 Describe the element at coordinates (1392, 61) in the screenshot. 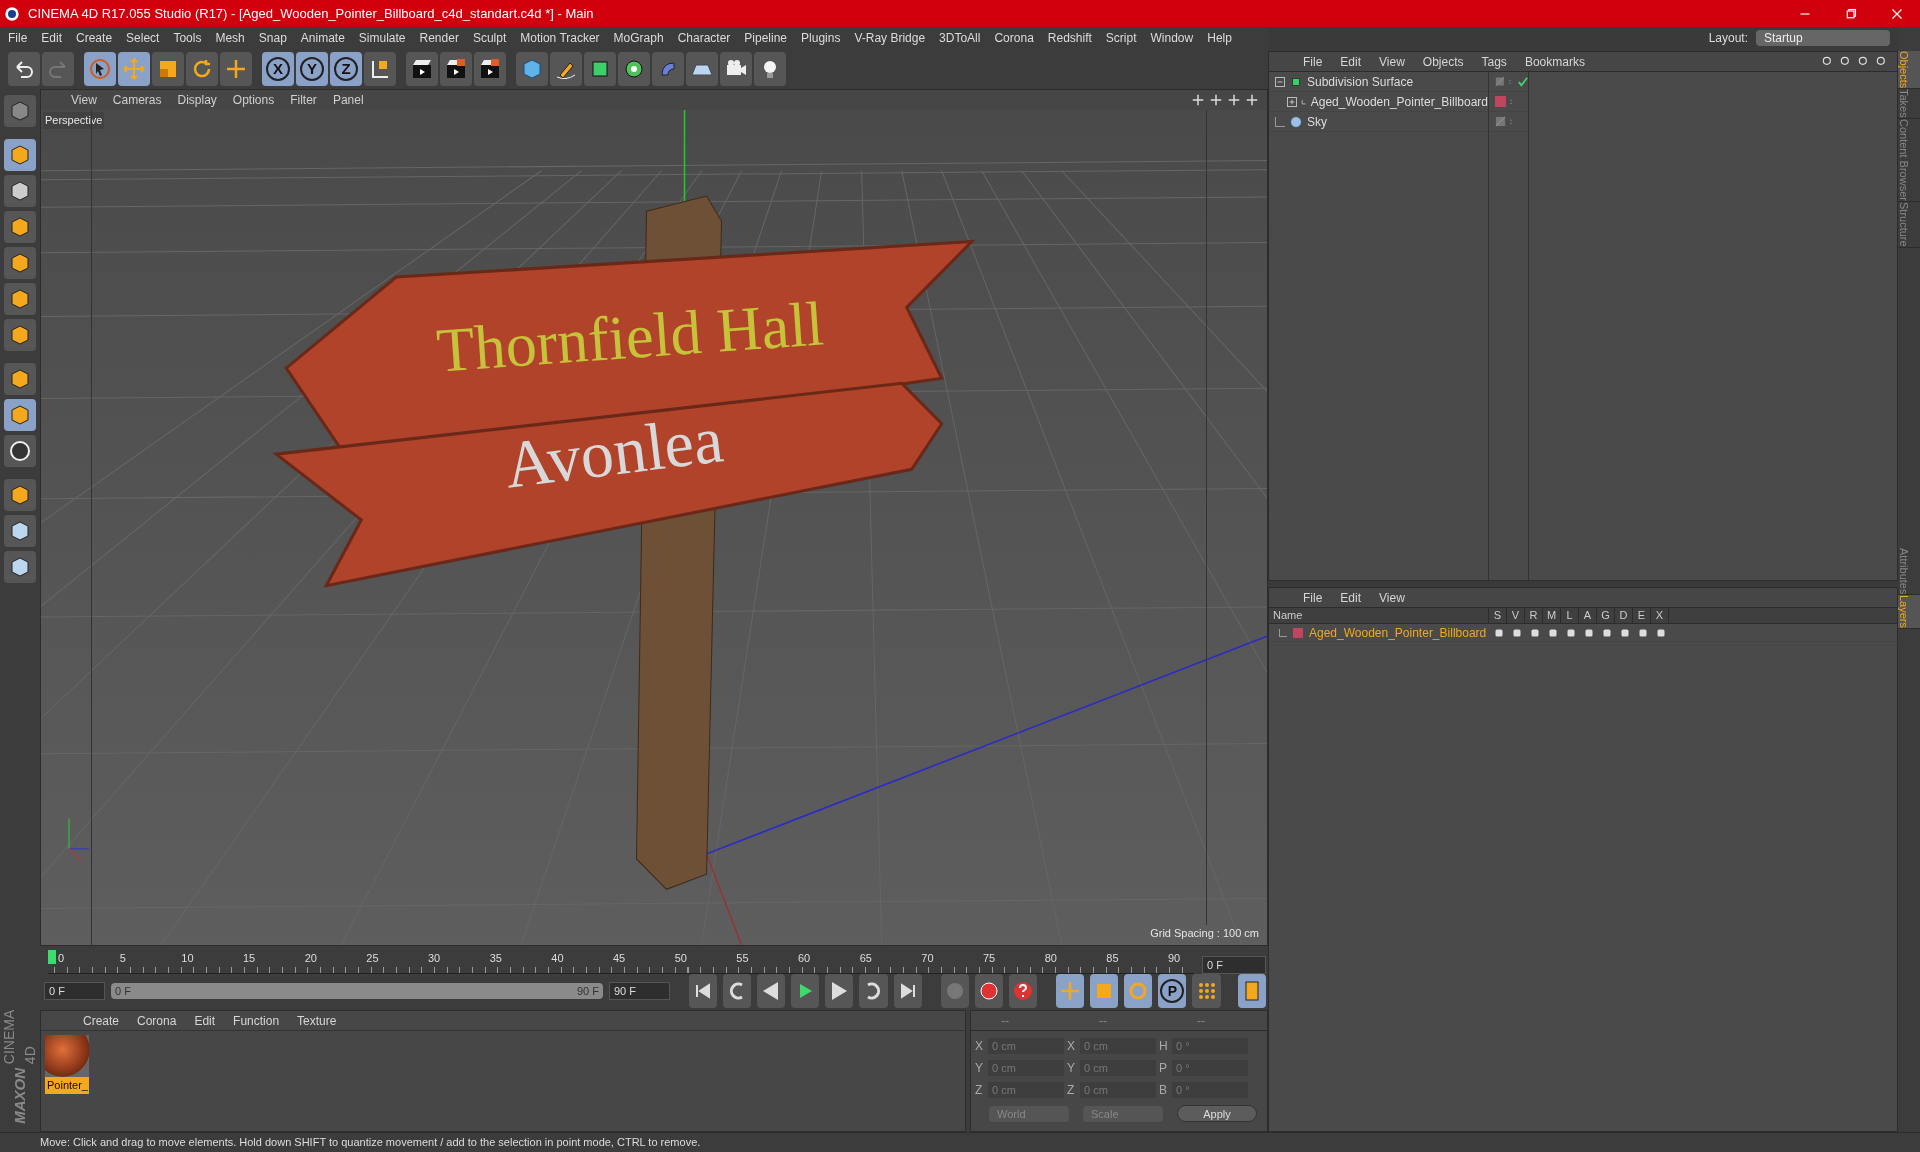

I see `objects-menu-item: View` at that location.